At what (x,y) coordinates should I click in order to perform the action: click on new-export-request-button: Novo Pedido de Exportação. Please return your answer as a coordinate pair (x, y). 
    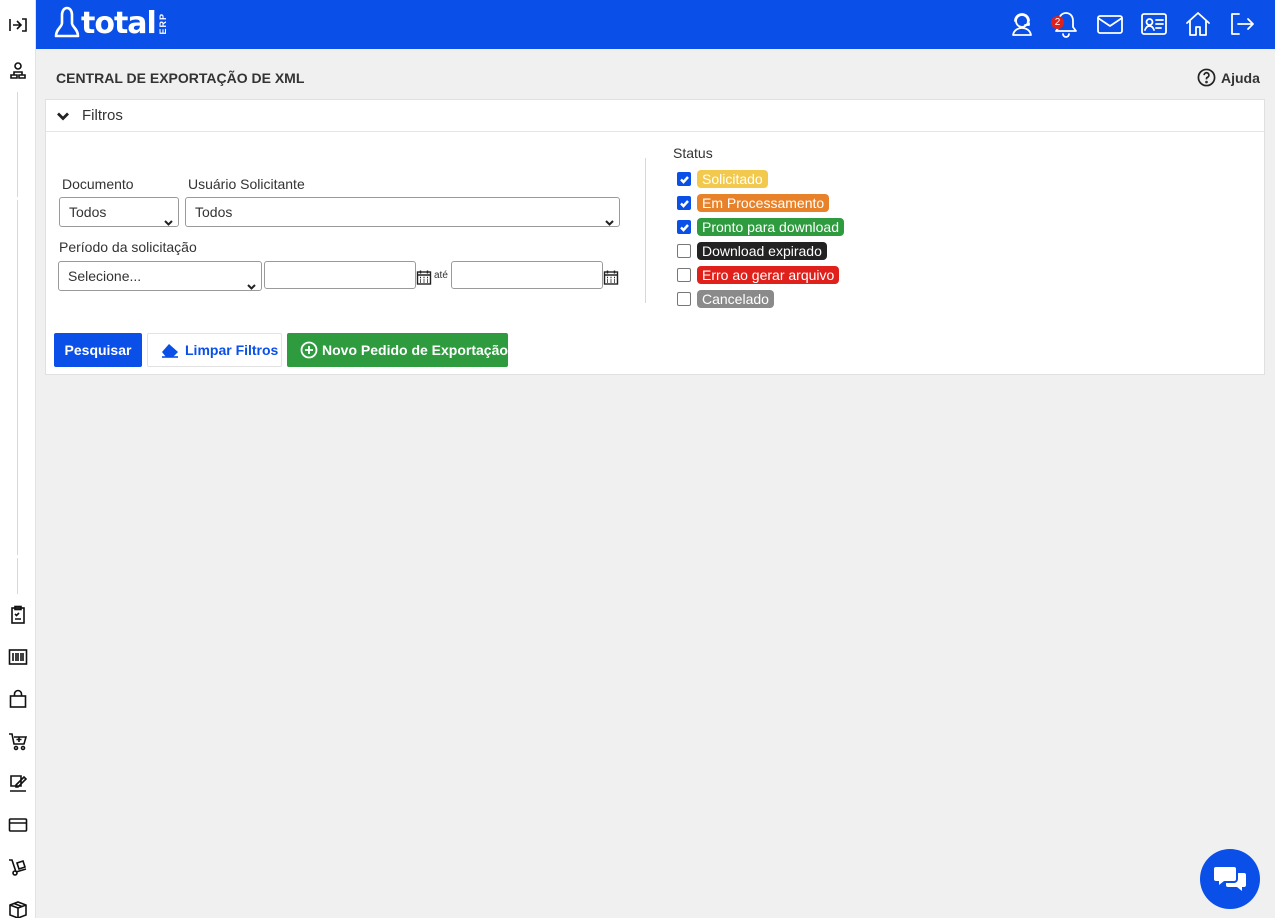
    Looking at the image, I should click on (397, 350).